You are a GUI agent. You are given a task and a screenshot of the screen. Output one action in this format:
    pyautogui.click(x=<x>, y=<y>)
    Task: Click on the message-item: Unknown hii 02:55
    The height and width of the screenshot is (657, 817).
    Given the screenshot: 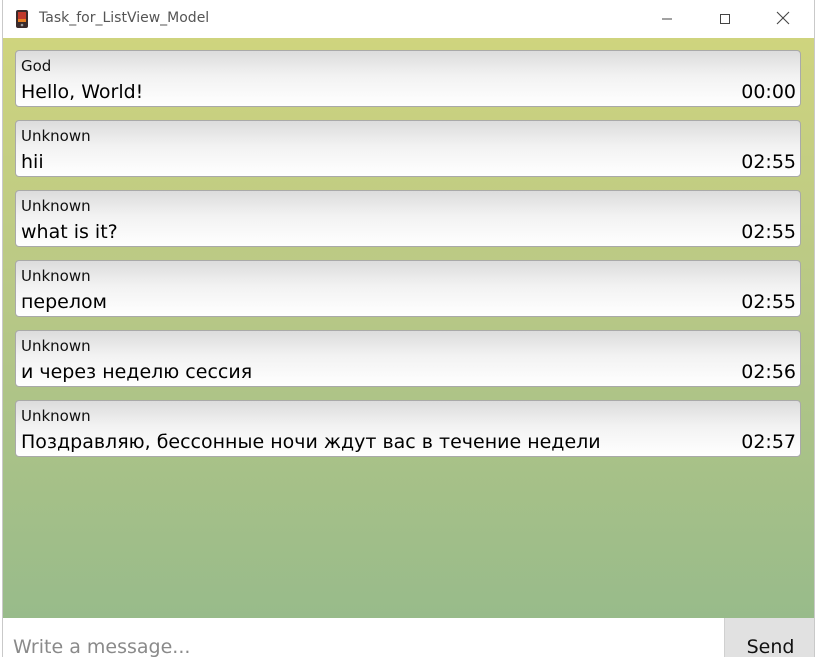 What is the action you would take?
    pyautogui.click(x=408, y=148)
    